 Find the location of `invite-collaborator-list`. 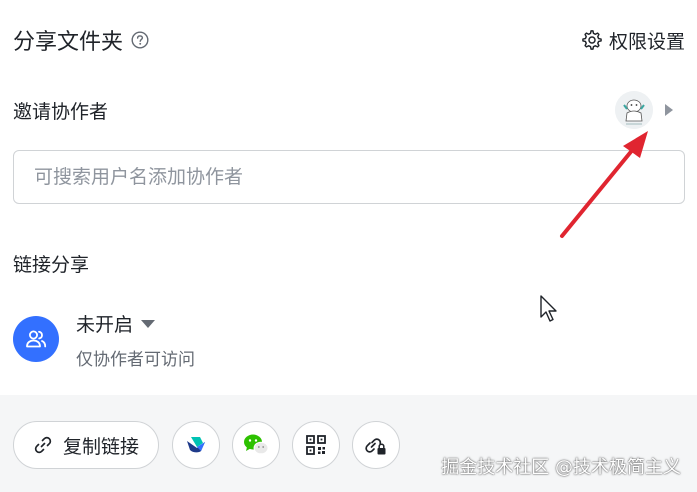

invite-collaborator-list is located at coordinates (644, 110).